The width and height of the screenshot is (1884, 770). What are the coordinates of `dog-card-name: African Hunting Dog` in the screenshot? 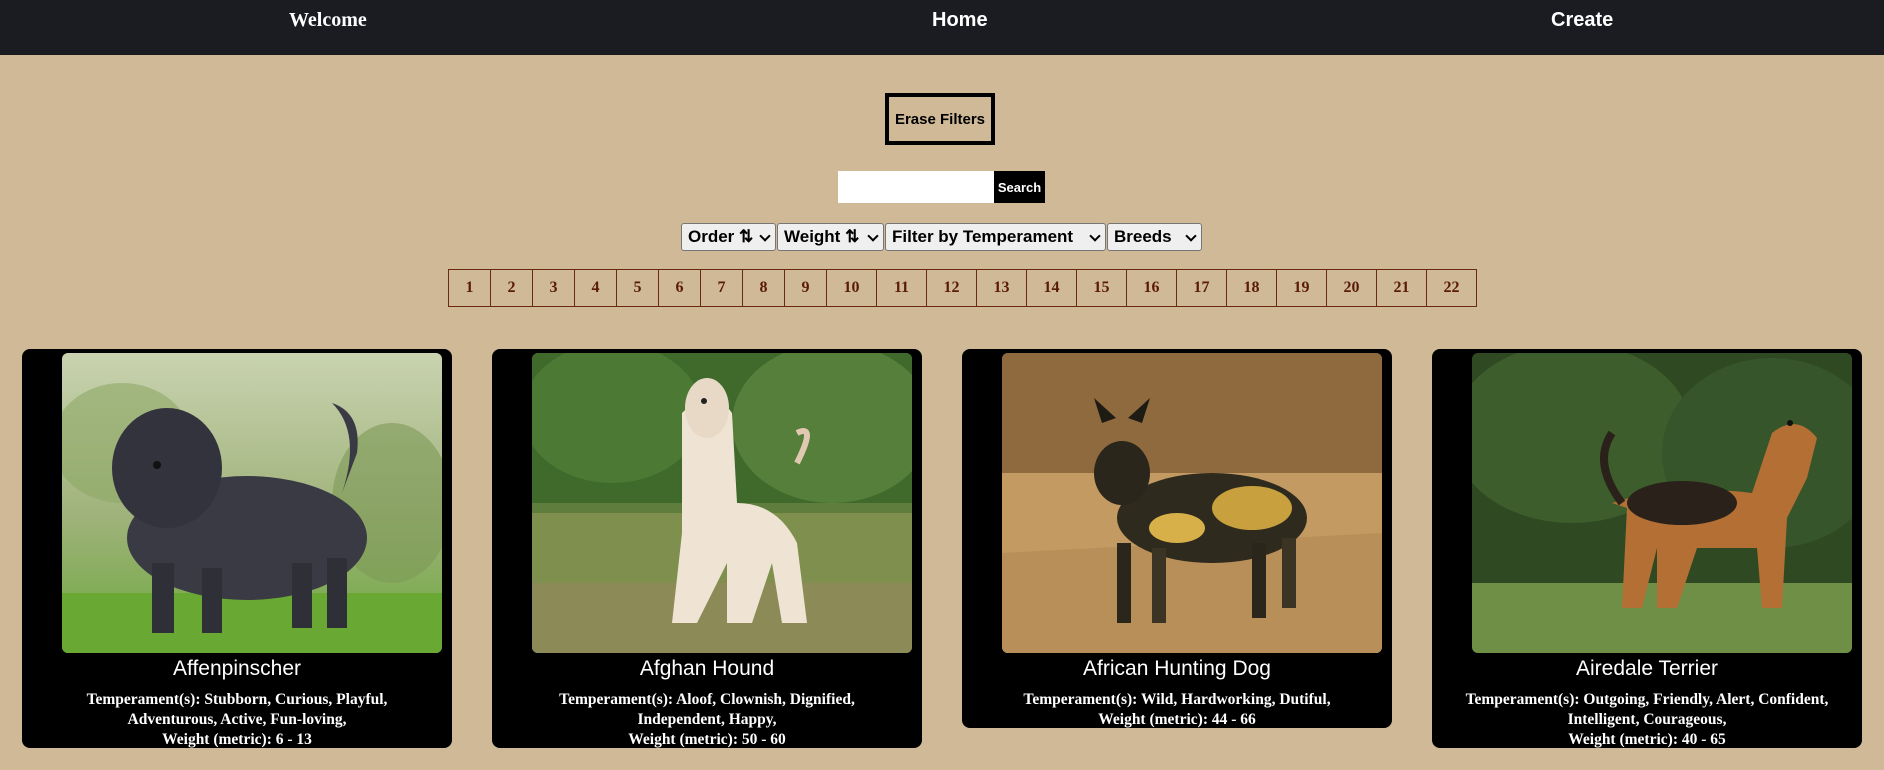 It's located at (1177, 668).